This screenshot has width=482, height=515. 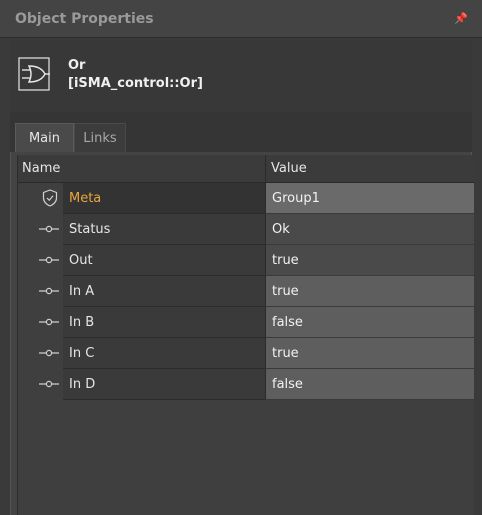 What do you see at coordinates (281, 229) in the screenshot?
I see `row-value: Ok` at bounding box center [281, 229].